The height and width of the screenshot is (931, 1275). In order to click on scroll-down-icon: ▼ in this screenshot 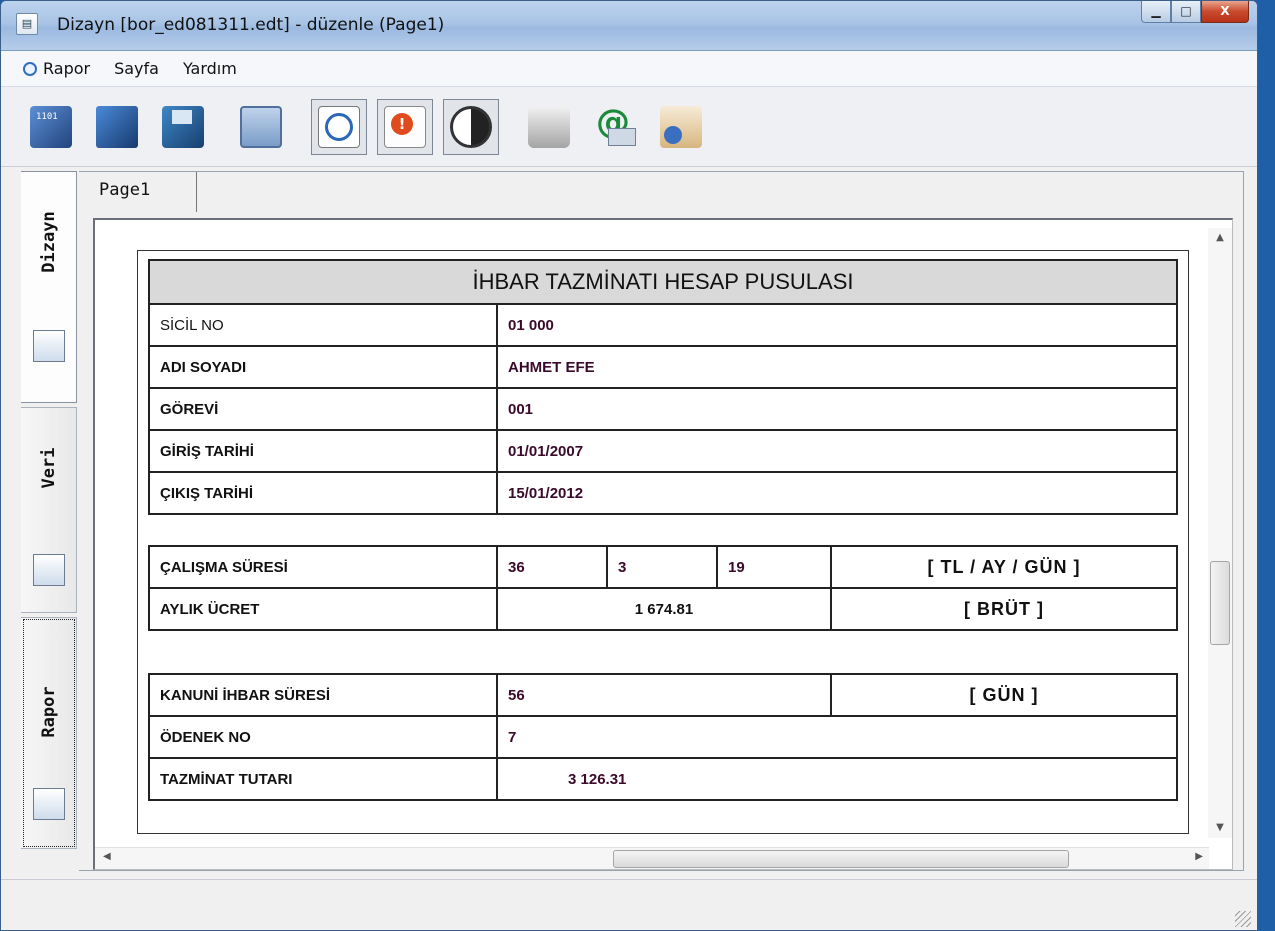, I will do `click(1220, 828)`.